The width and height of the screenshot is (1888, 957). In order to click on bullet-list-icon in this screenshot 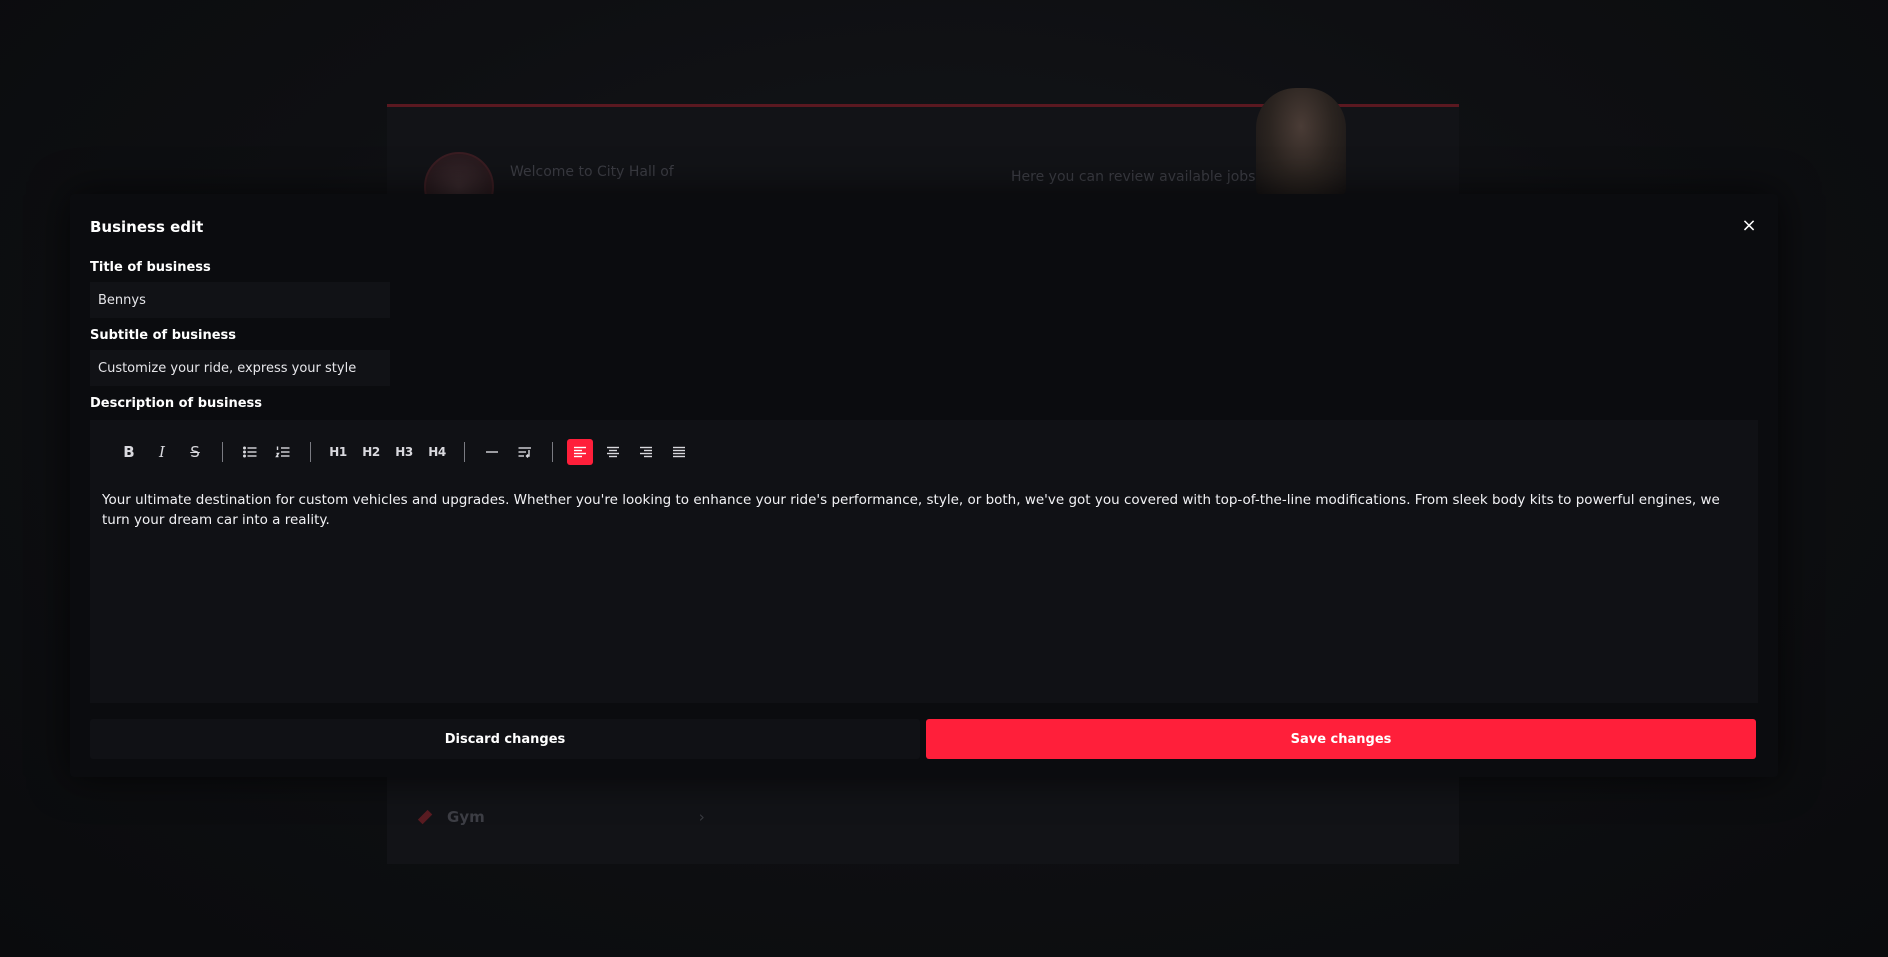, I will do `click(250, 452)`.